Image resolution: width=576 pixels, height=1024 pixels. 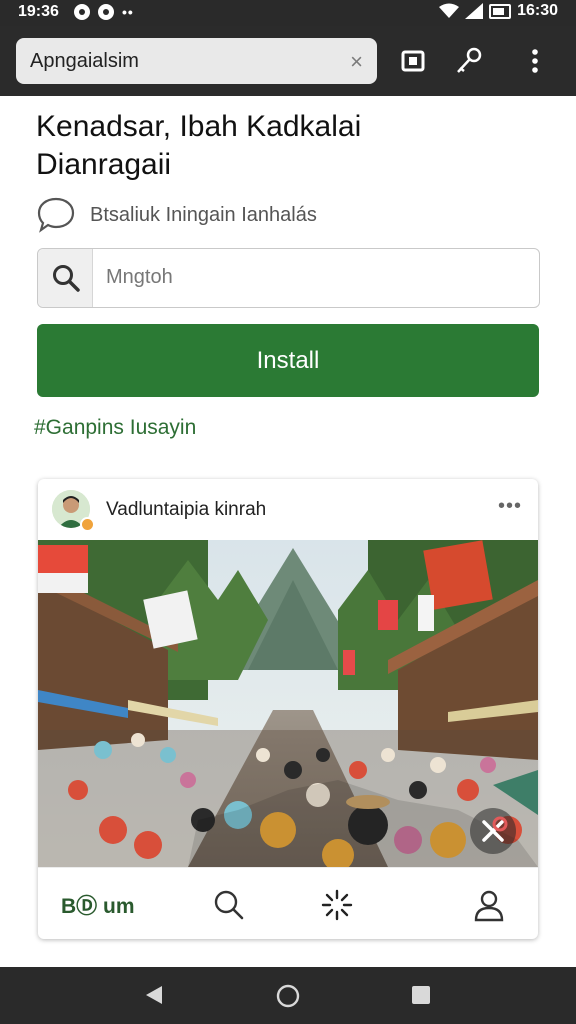 I want to click on crossed-tools-icon, so click(x=495, y=829).